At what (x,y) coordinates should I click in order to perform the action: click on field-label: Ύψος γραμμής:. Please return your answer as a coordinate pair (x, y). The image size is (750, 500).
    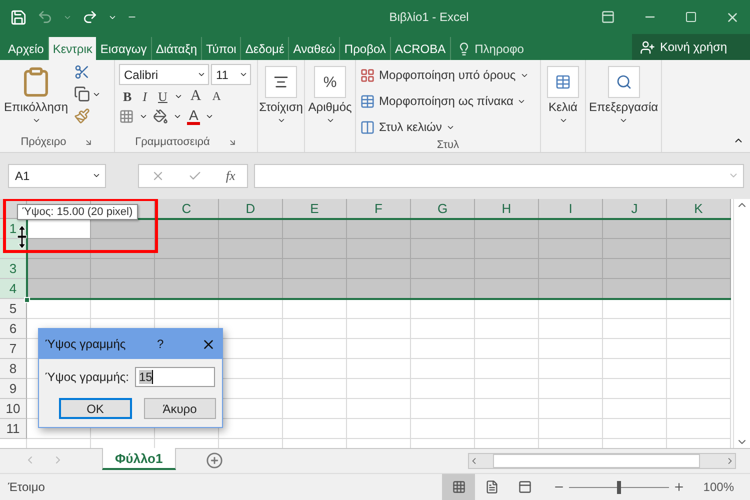
    Looking at the image, I should click on (87, 377).